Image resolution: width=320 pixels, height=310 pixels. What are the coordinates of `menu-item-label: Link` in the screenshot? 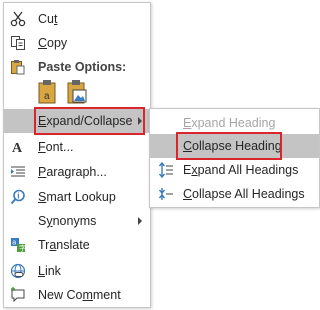 It's located at (49, 271).